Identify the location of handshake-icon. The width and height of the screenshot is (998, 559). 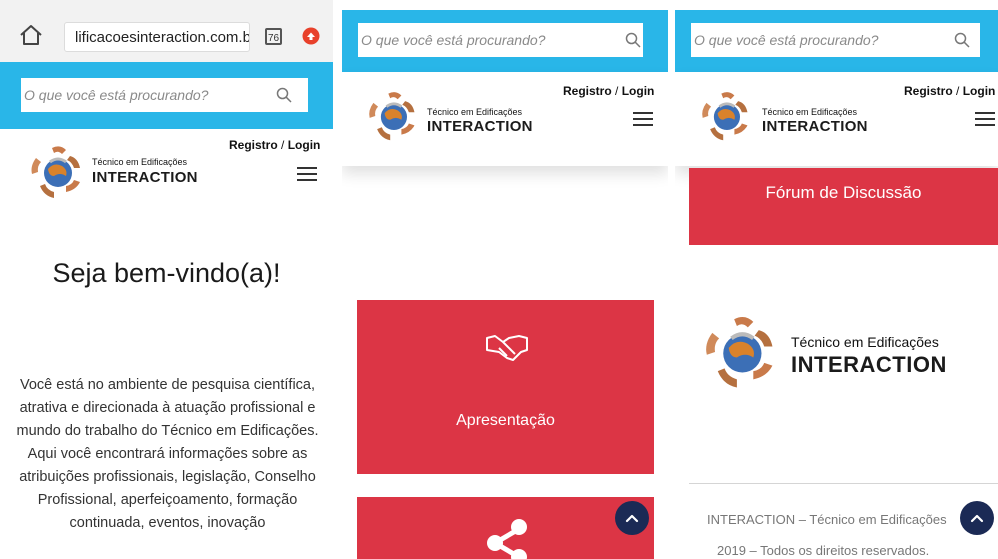
(507, 348).